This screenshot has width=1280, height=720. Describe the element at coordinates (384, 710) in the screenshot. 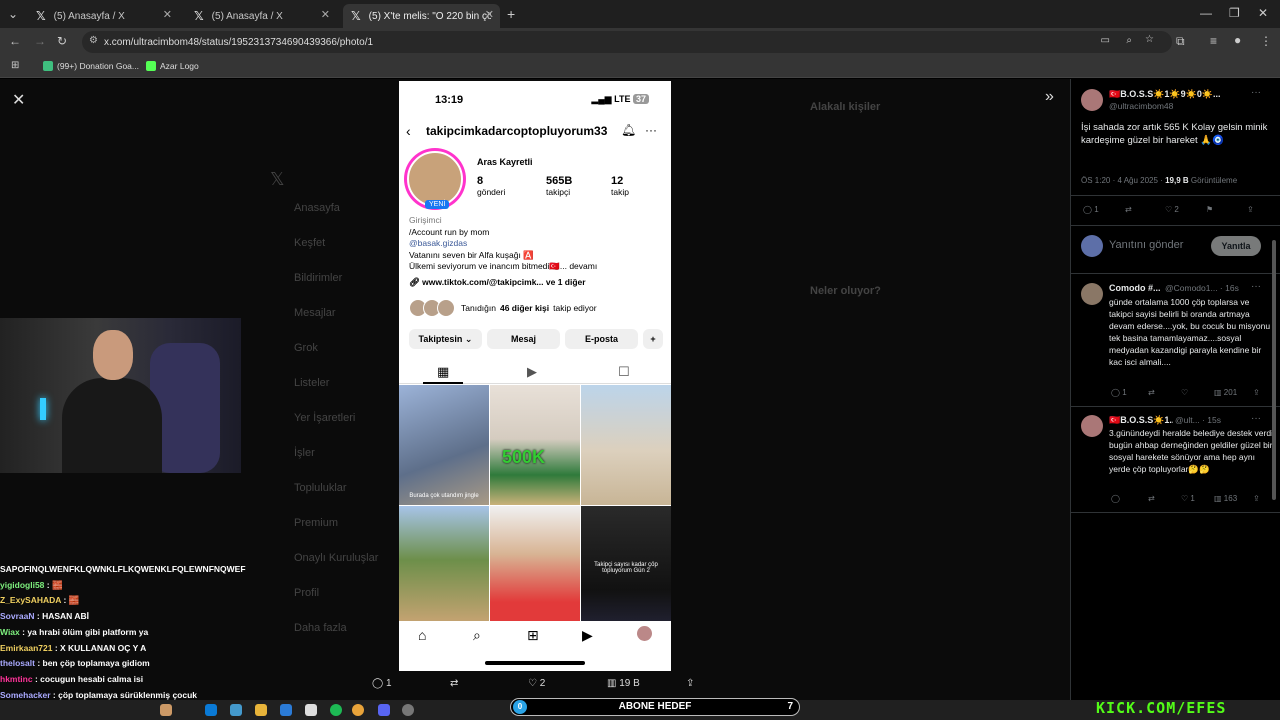

I see `discord-icon` at that location.